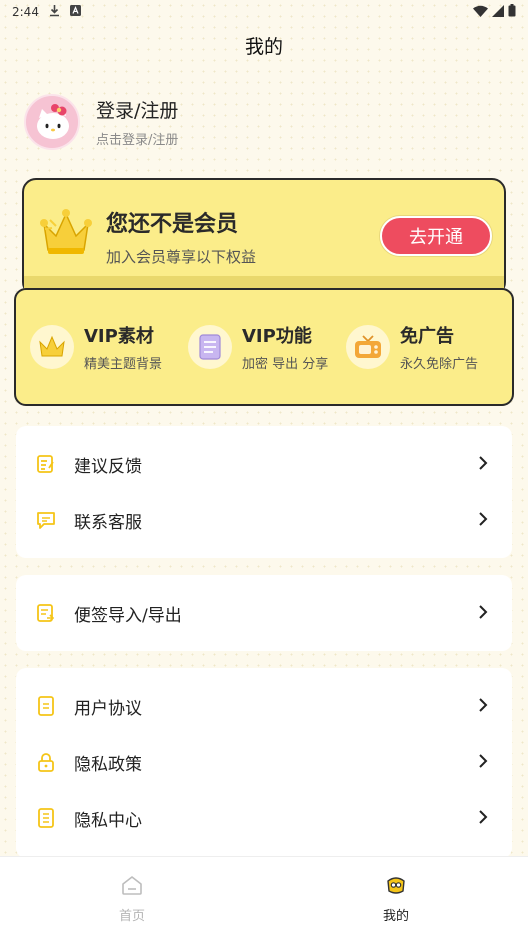 This screenshot has width=528, height=938. Describe the element at coordinates (132, 887) in the screenshot. I see `home-icon` at that location.